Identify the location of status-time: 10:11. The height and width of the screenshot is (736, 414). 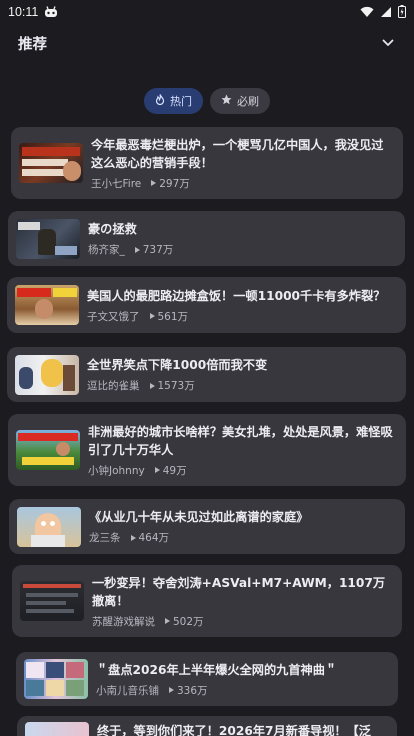
(23, 12).